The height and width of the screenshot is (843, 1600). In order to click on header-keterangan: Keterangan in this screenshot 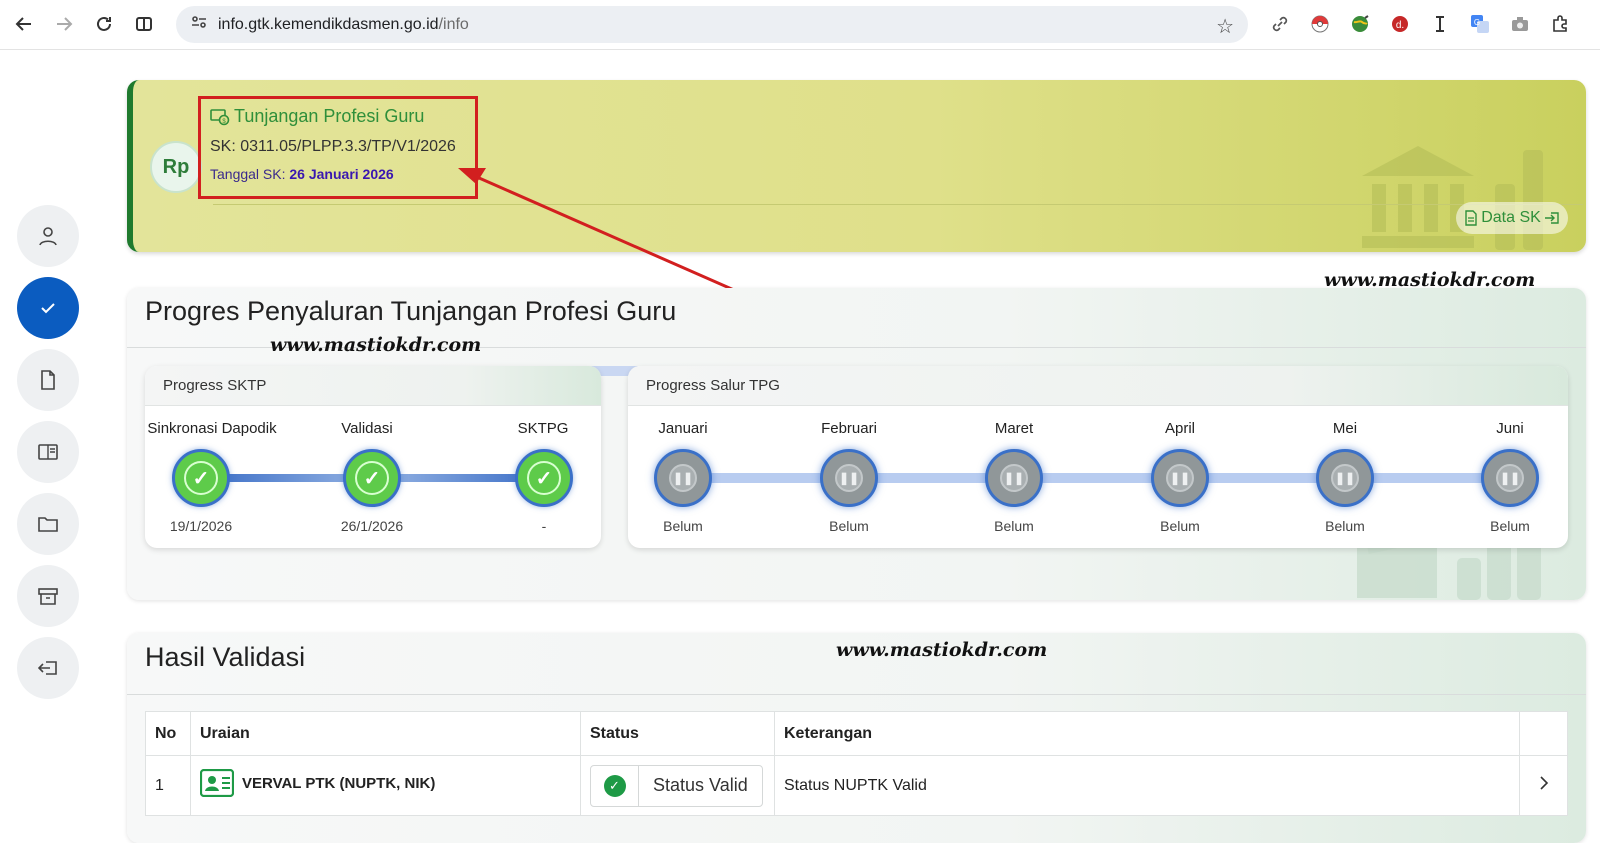, I will do `click(1147, 733)`.